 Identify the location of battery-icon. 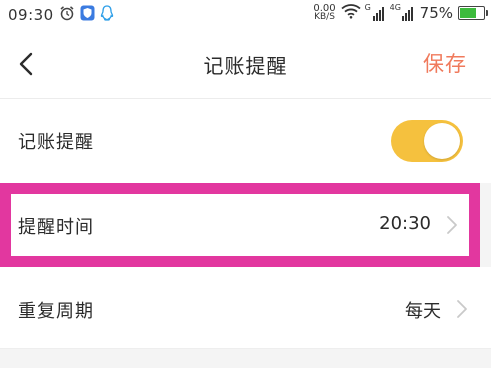
(473, 13).